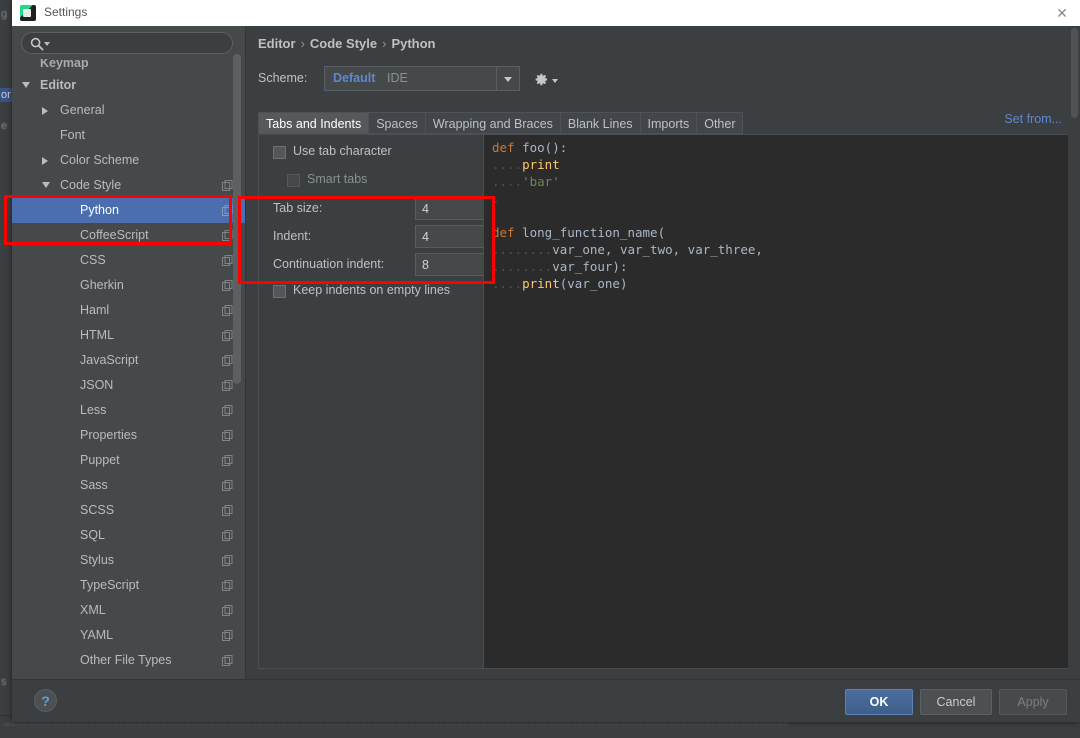 The height and width of the screenshot is (738, 1080). What do you see at coordinates (599, 123) in the screenshot?
I see `tab-blank-lines: Blank Lines` at bounding box center [599, 123].